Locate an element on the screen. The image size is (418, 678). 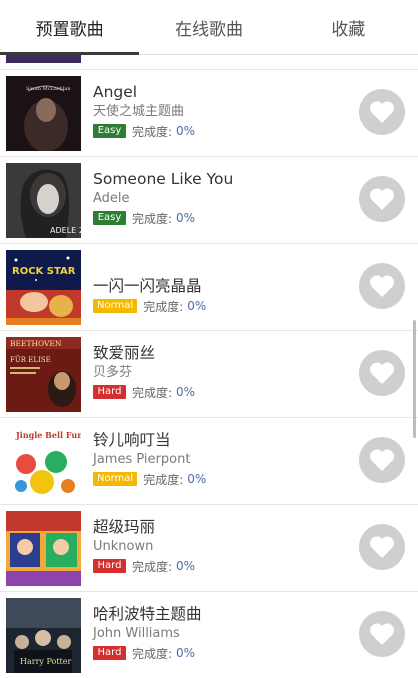
tab-bar: 预置歌曲 在线歌曲 收藏 is located at coordinates (209, 27).